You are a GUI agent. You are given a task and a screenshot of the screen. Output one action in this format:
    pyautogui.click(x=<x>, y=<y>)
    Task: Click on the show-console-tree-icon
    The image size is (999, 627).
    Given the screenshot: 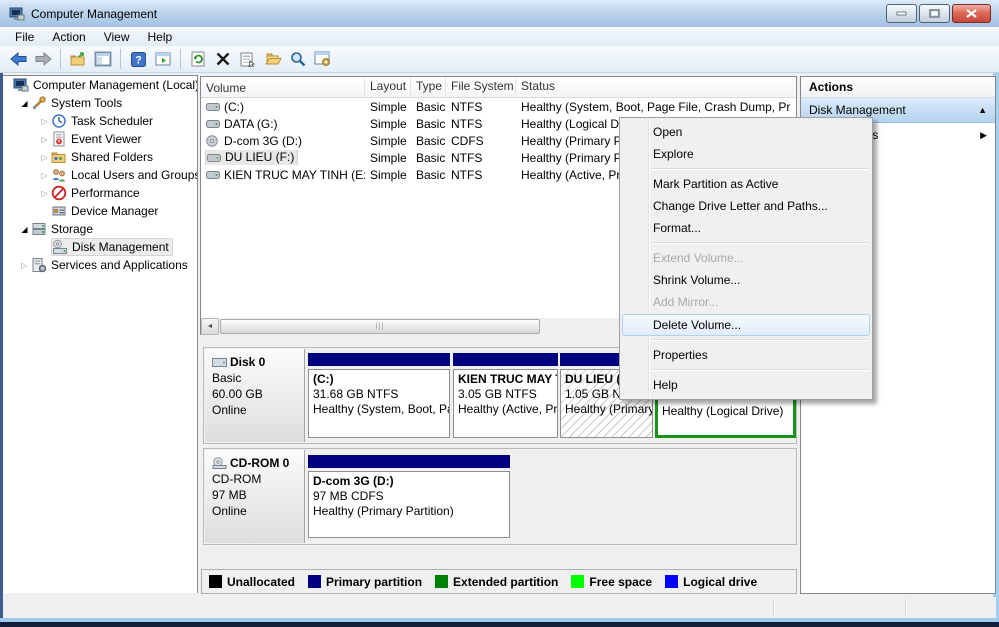 What is the action you would take?
    pyautogui.click(x=103, y=59)
    